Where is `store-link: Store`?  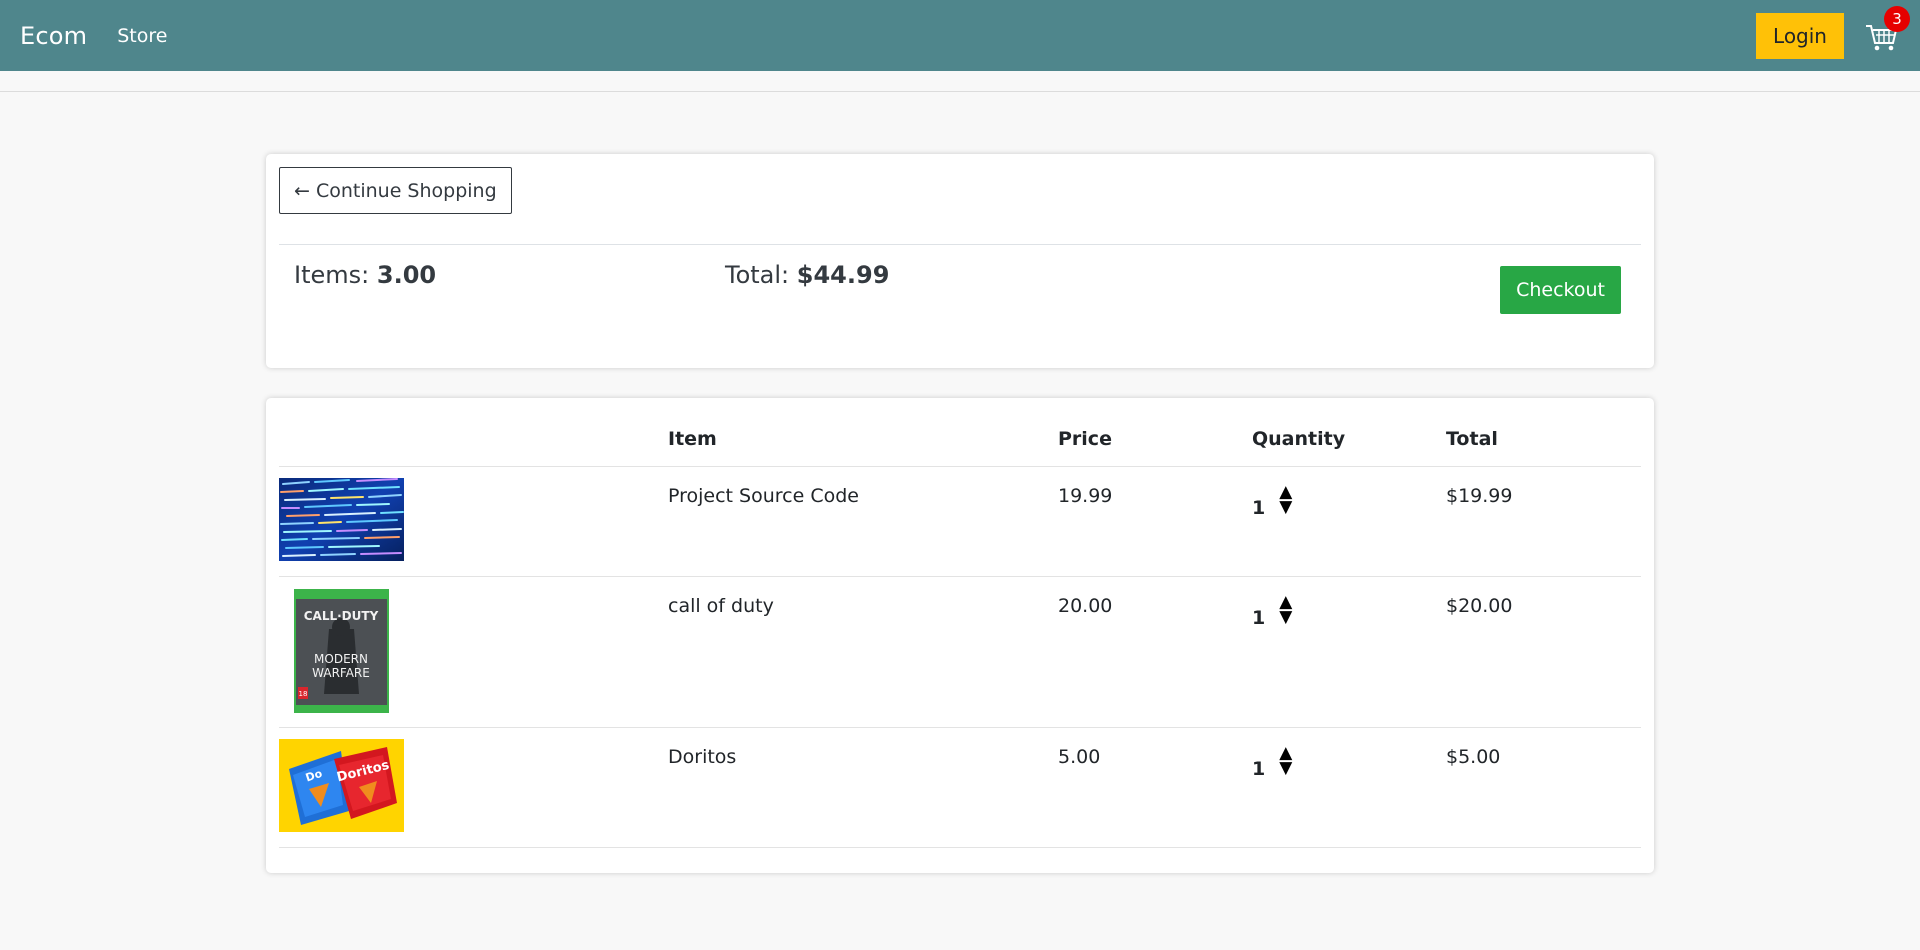 store-link: Store is located at coordinates (142, 36).